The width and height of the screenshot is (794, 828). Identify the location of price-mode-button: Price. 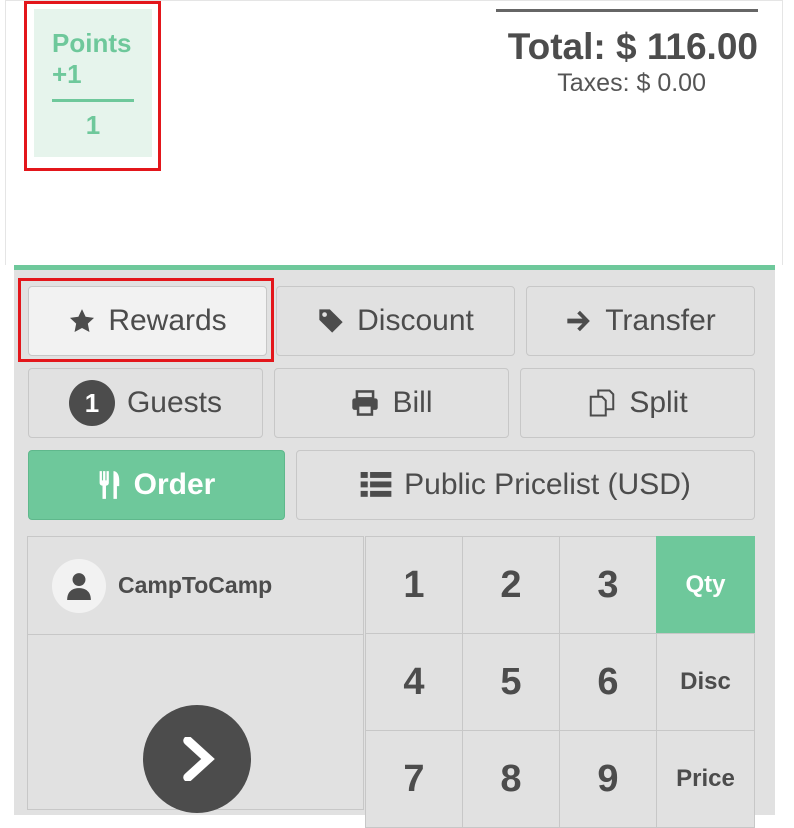
(705, 779).